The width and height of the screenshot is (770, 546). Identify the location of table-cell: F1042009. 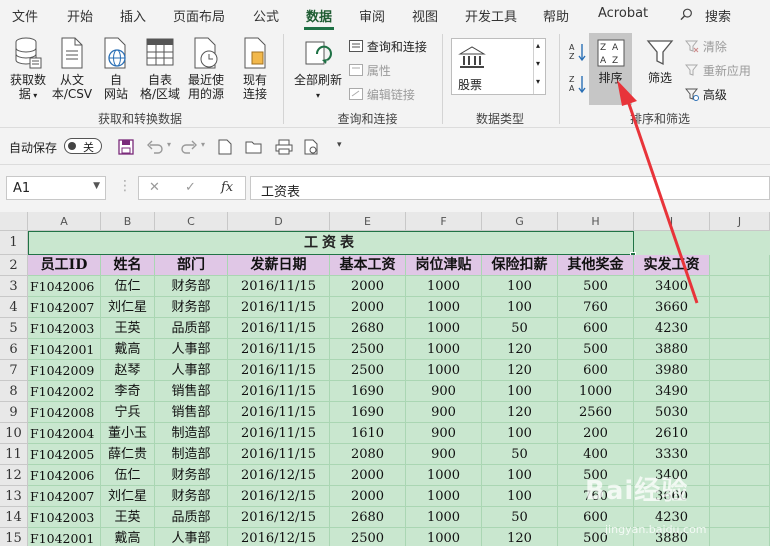
(64, 370).